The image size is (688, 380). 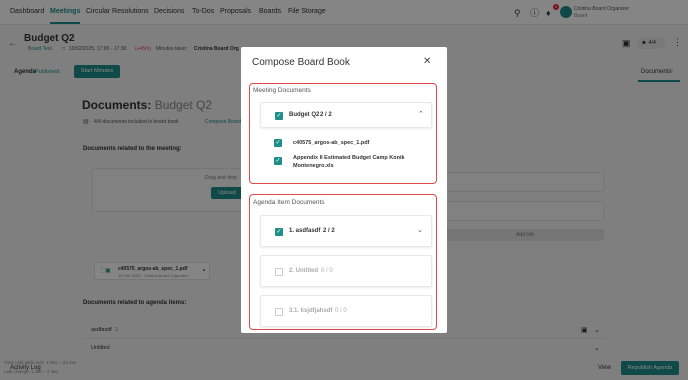 What do you see at coordinates (346, 231) in the screenshot?
I see `agenda-item-row: ✓ 1. asdfasdf 2 / 2 ⌄` at bounding box center [346, 231].